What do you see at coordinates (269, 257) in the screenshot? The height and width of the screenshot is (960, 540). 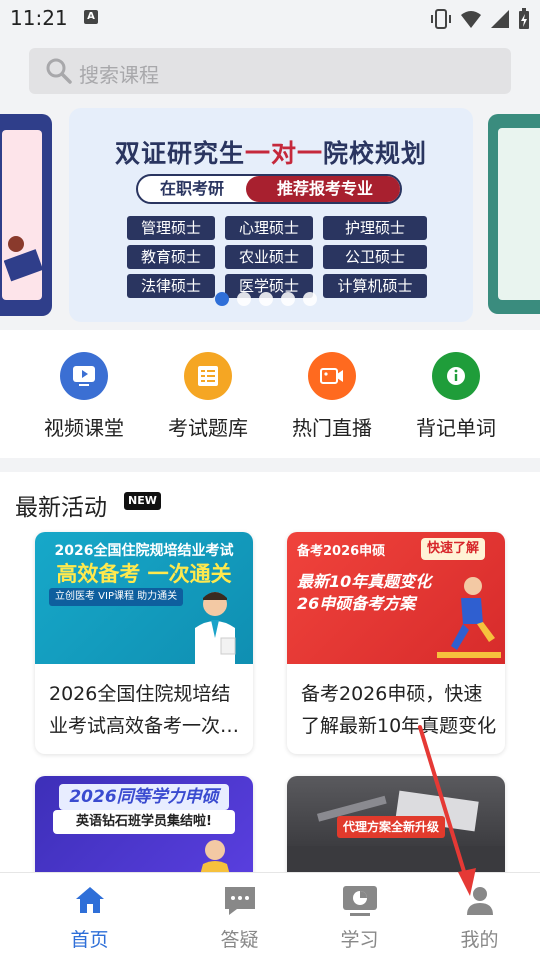 I see `banner-tag: 农业硕士` at bounding box center [269, 257].